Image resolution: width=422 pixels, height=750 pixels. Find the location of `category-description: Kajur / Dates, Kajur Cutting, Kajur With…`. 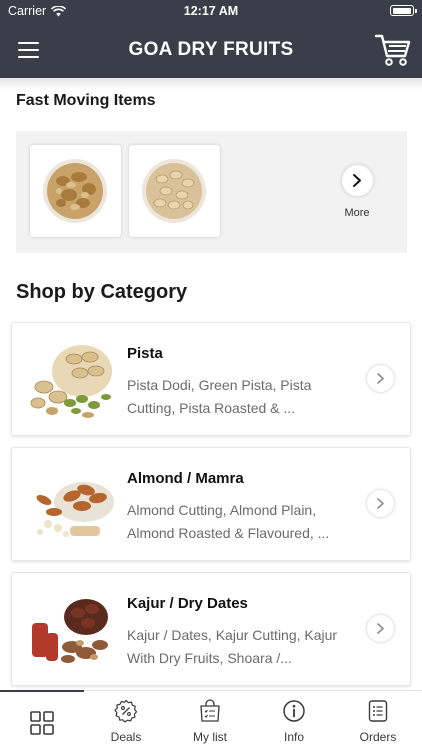

category-description: Kajur / Dates, Kajur Cutting, Kajur With… is located at coordinates (232, 646).